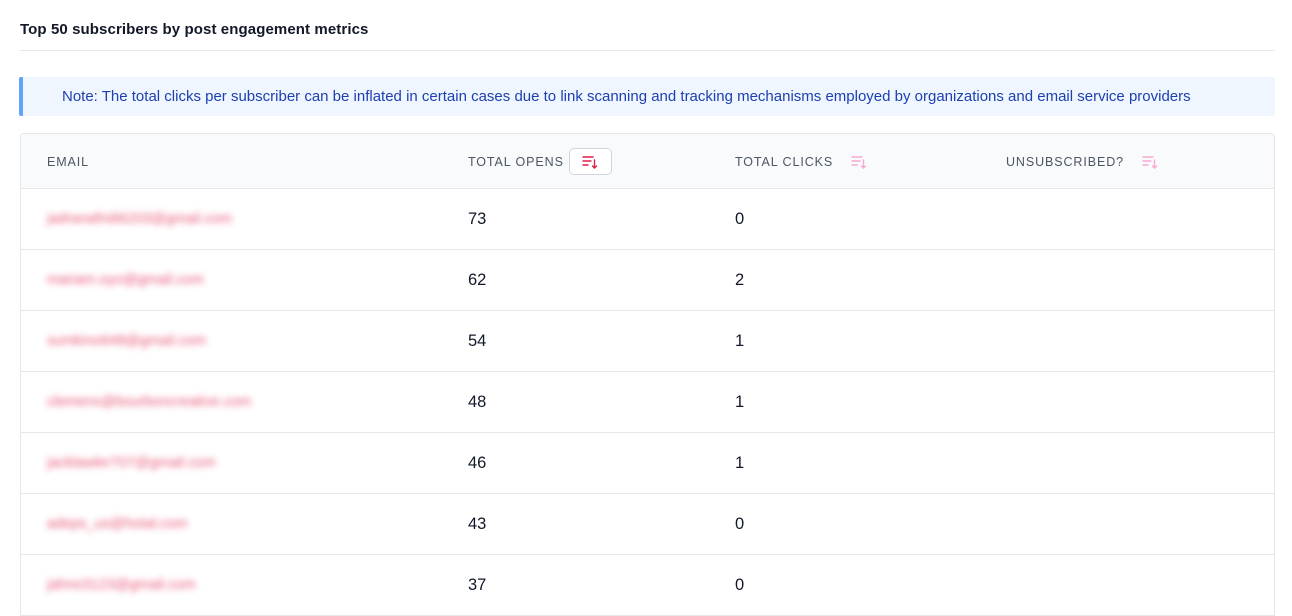  I want to click on column-header-clicks: TOTAL CLICKS, so click(802, 161).